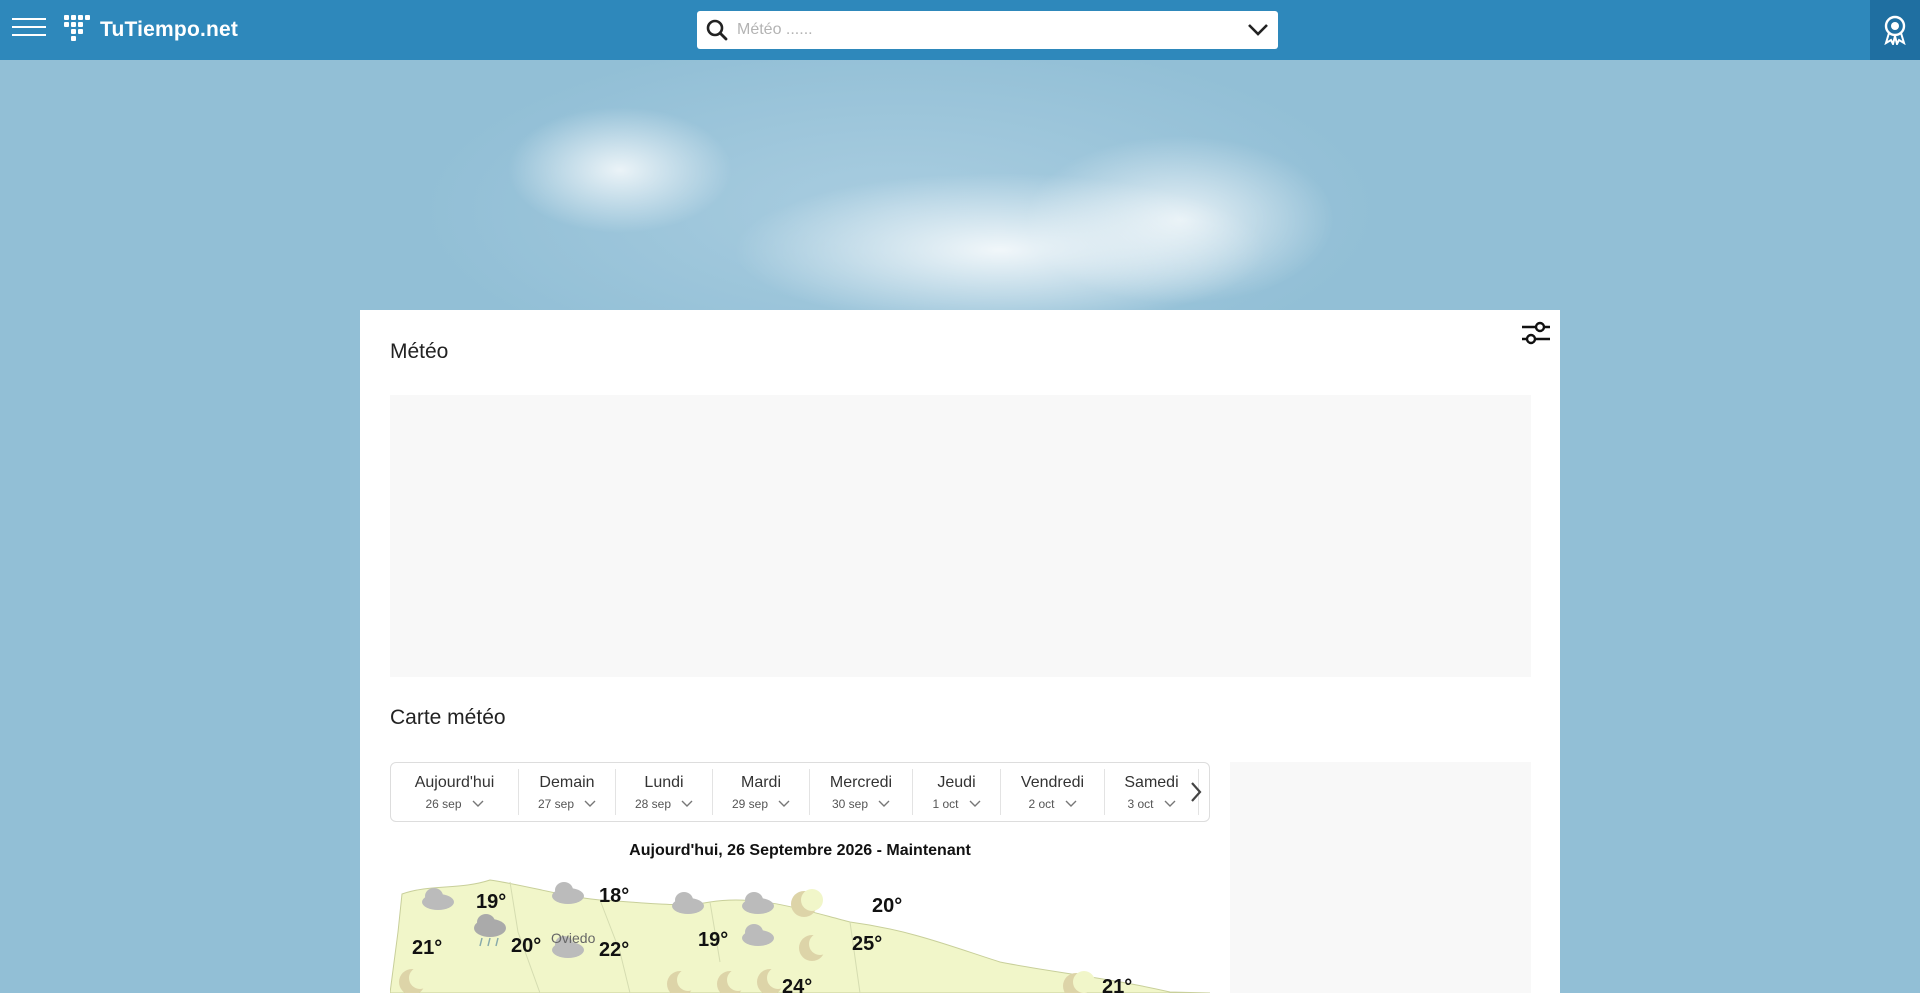 The width and height of the screenshot is (1920, 993). What do you see at coordinates (614, 896) in the screenshot?
I see `temperature-label: 18°` at bounding box center [614, 896].